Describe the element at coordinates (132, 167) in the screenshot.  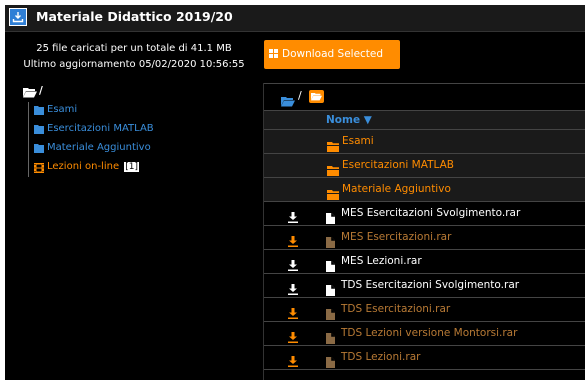
I see `file-count-badge: [1]` at that location.